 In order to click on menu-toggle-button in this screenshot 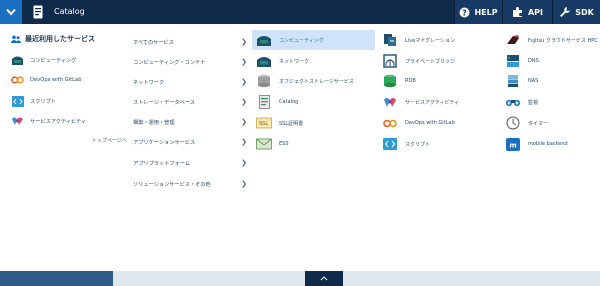, I will do `click(11, 12)`.